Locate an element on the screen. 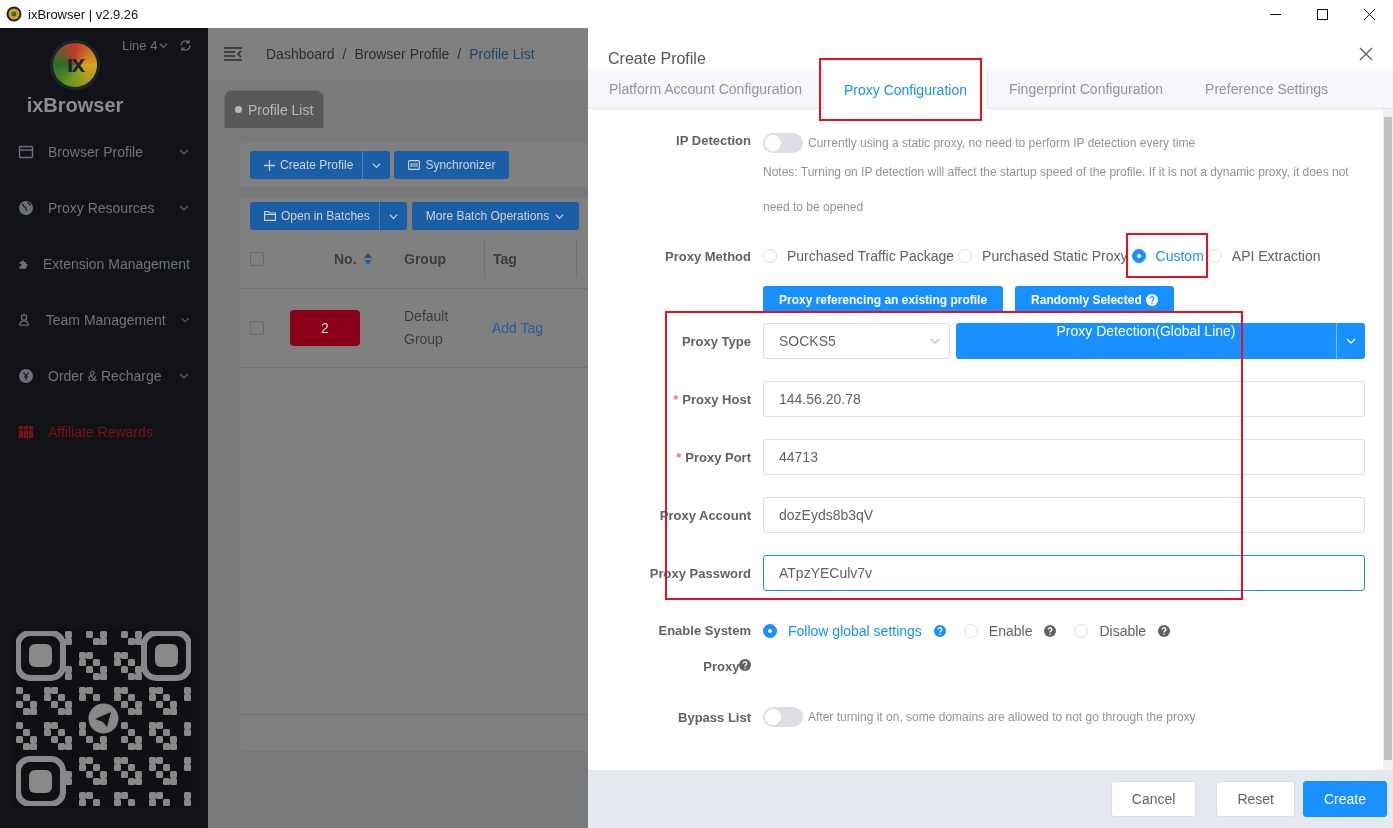 The image size is (1393, 828). radio-option: Disable is located at coordinates (1110, 631).